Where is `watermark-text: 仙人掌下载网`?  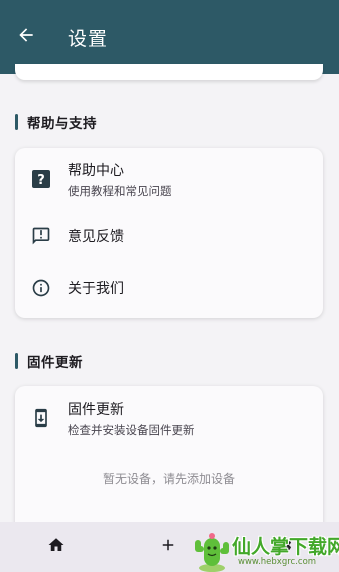
watermark-text: 仙人掌下载网 is located at coordinates (285, 547).